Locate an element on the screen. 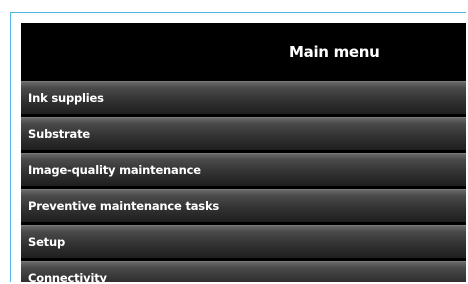 The image size is (468, 284). menu-item-setup: Setup is located at coordinates (243, 241).